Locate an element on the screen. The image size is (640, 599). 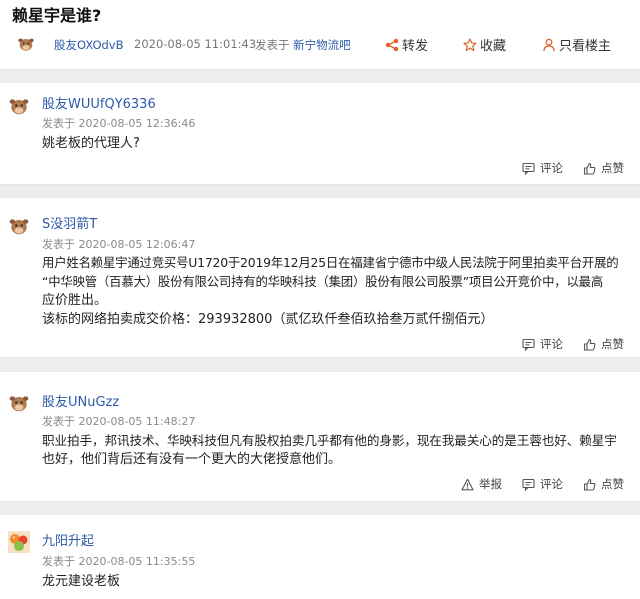
comment-line: 该标的网络拍卖成交价格：293932800（贰亿玖仟叁佰玖拾叁万贰仟捌佰元） is located at coordinates (268, 319).